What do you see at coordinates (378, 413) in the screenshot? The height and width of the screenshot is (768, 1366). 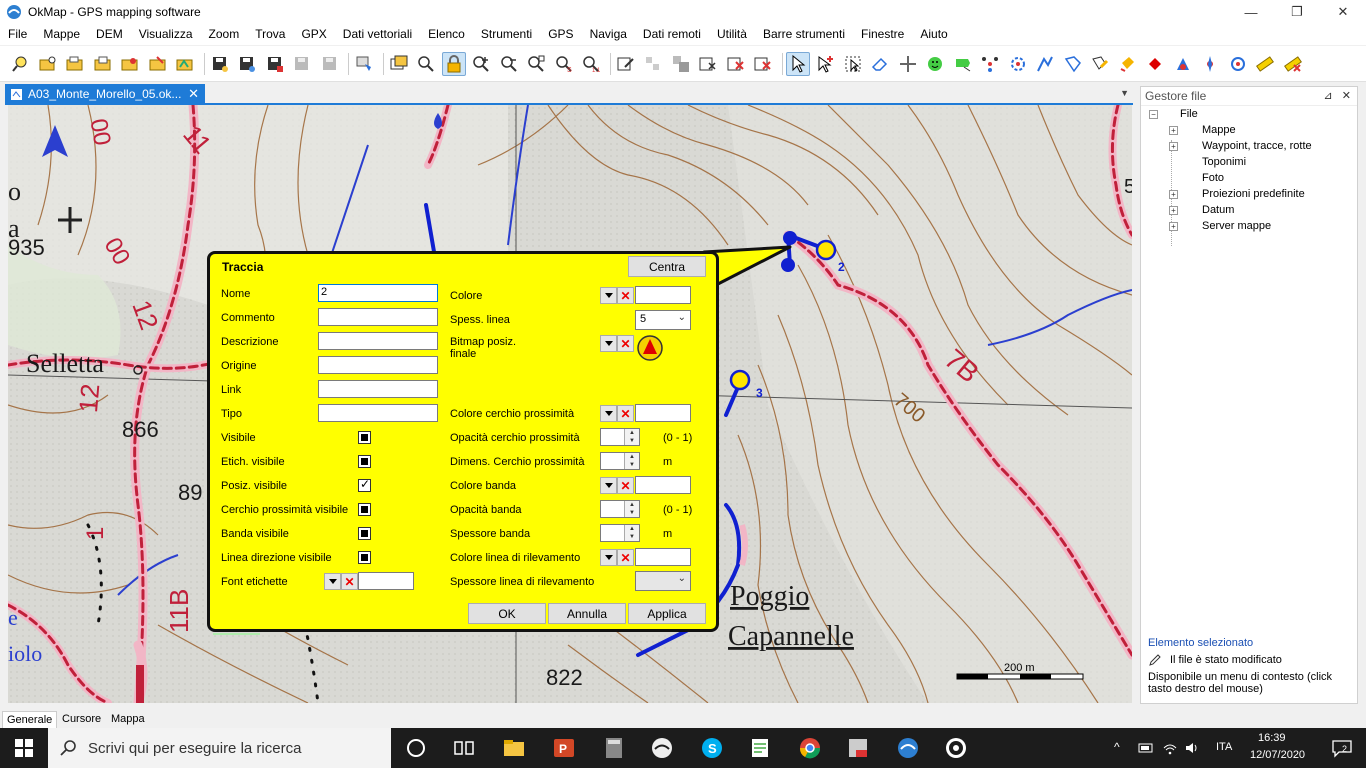 I see `tipo-input` at bounding box center [378, 413].